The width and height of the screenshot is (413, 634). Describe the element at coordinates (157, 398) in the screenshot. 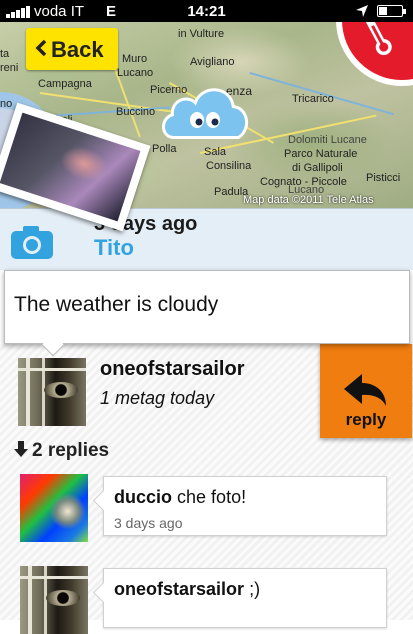

I see `author-metag-count: 1 metag today` at that location.